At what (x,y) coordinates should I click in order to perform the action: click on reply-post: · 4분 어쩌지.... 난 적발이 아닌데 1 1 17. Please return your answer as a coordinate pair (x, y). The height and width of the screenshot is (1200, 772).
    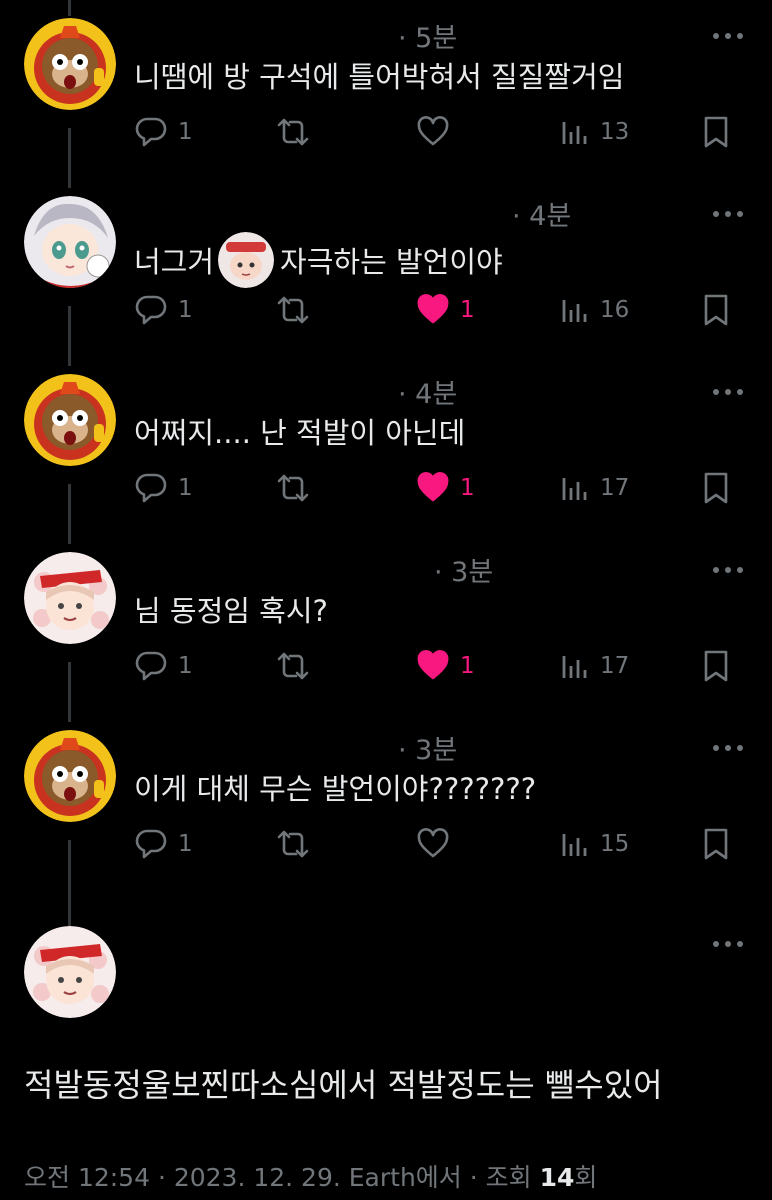
    Looking at the image, I should click on (386, 445).